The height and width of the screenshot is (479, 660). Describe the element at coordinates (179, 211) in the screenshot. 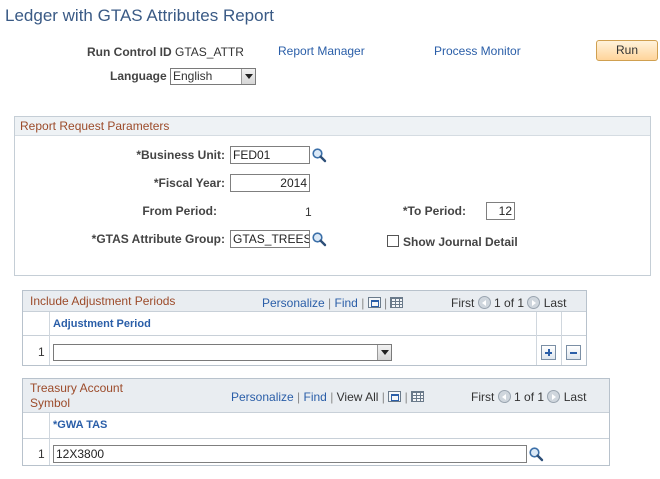

I see `from-period-label: From Period:` at that location.